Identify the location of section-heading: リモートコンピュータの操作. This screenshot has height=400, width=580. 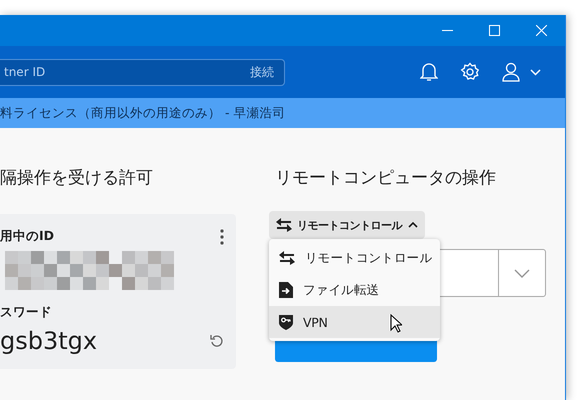
(386, 178).